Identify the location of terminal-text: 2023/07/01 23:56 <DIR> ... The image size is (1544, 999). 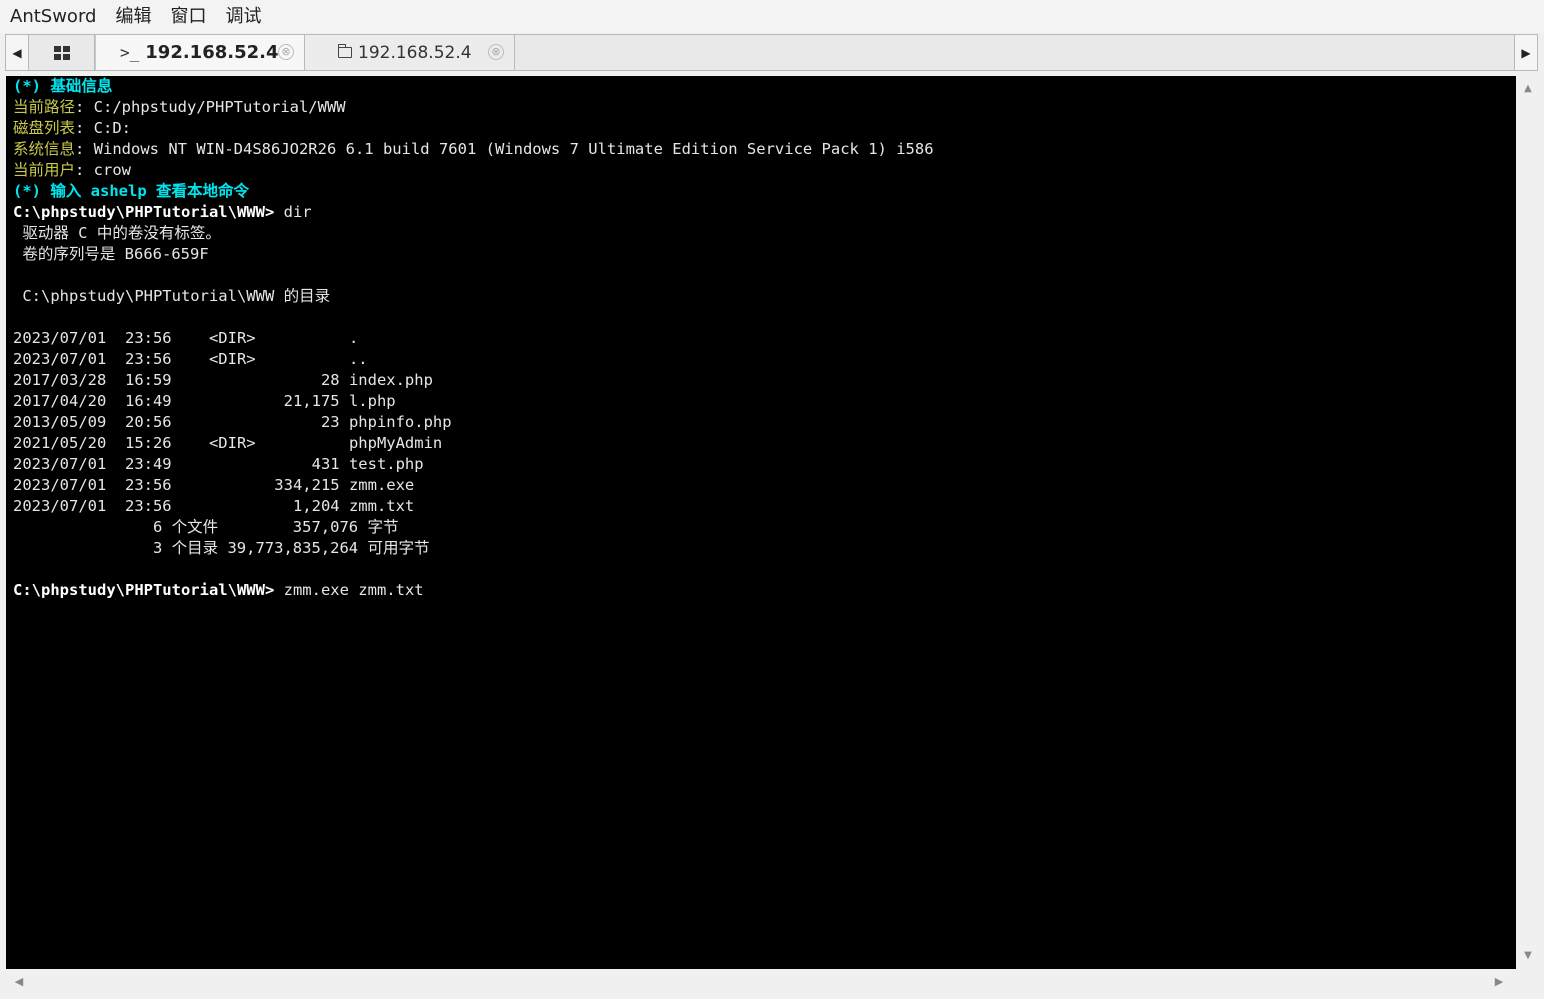
(190, 359).